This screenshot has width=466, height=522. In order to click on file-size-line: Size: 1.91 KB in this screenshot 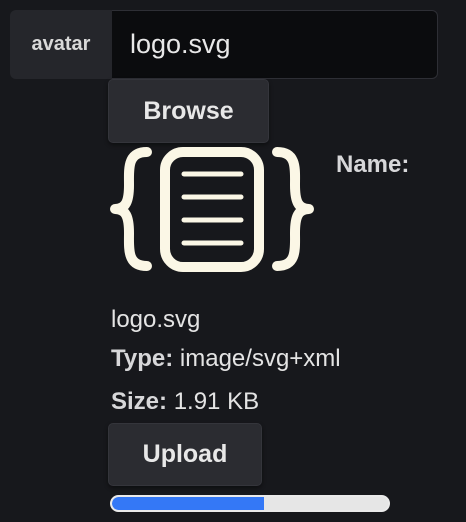, I will do `click(185, 402)`.